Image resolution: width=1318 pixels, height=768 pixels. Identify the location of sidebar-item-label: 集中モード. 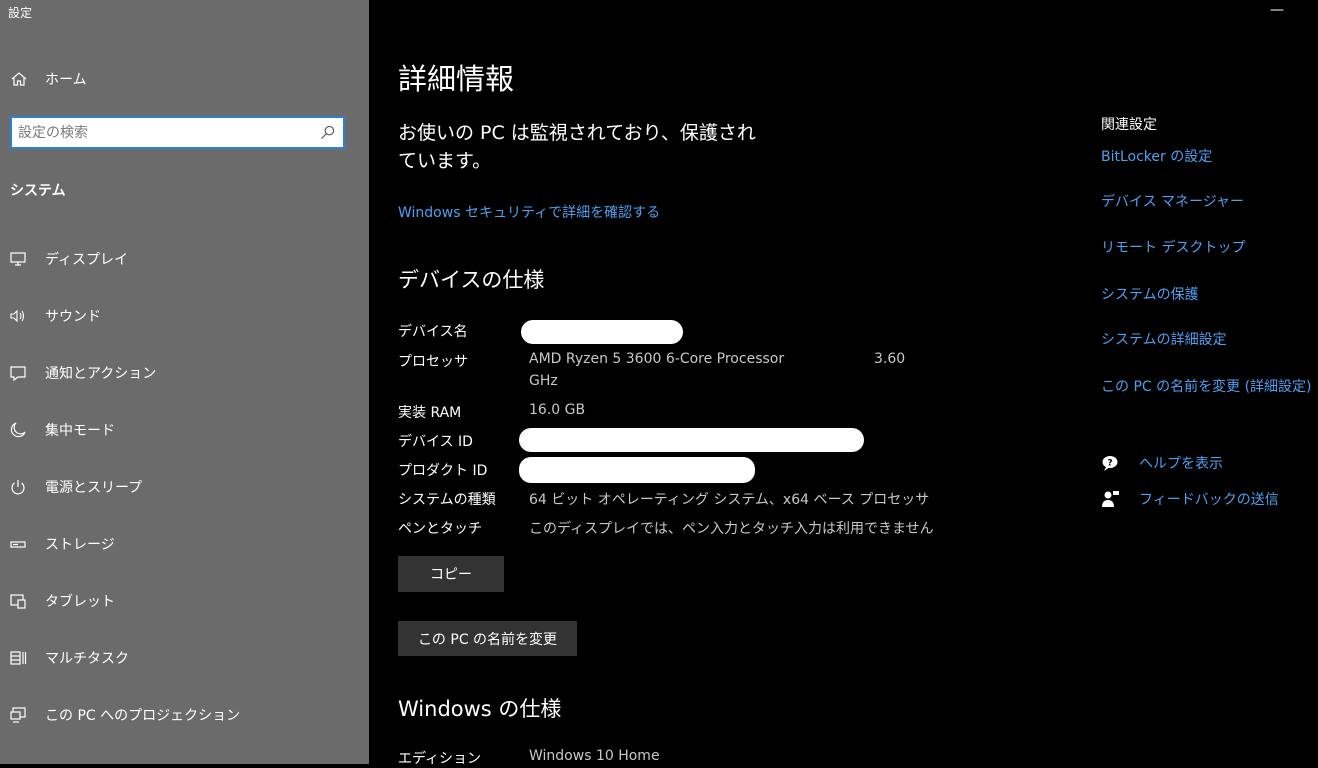
(80, 431).